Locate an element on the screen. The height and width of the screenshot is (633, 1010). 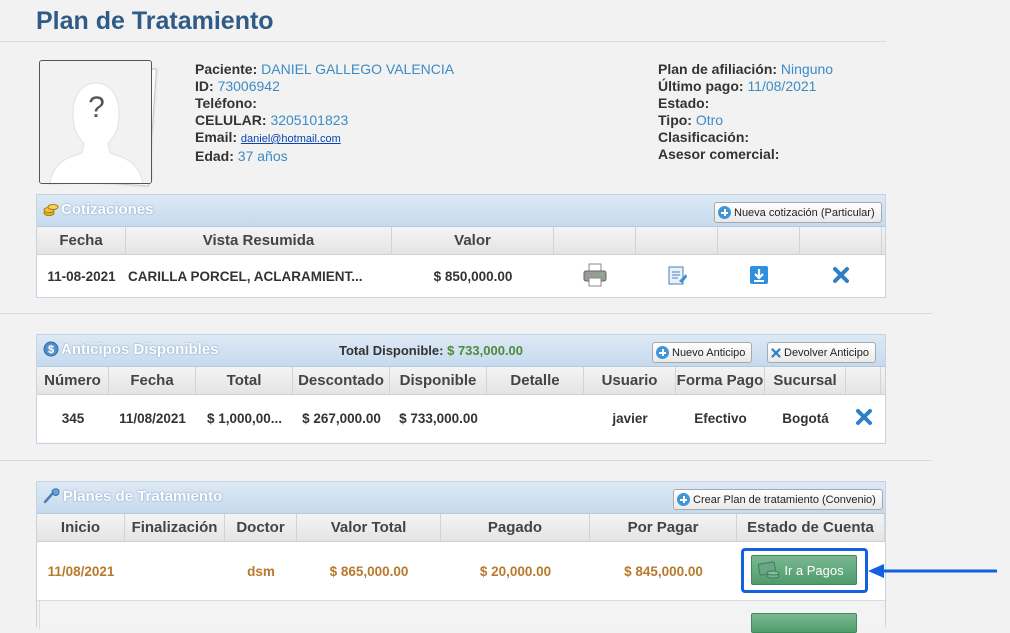
col-descontado: Descontado is located at coordinates (341, 380).